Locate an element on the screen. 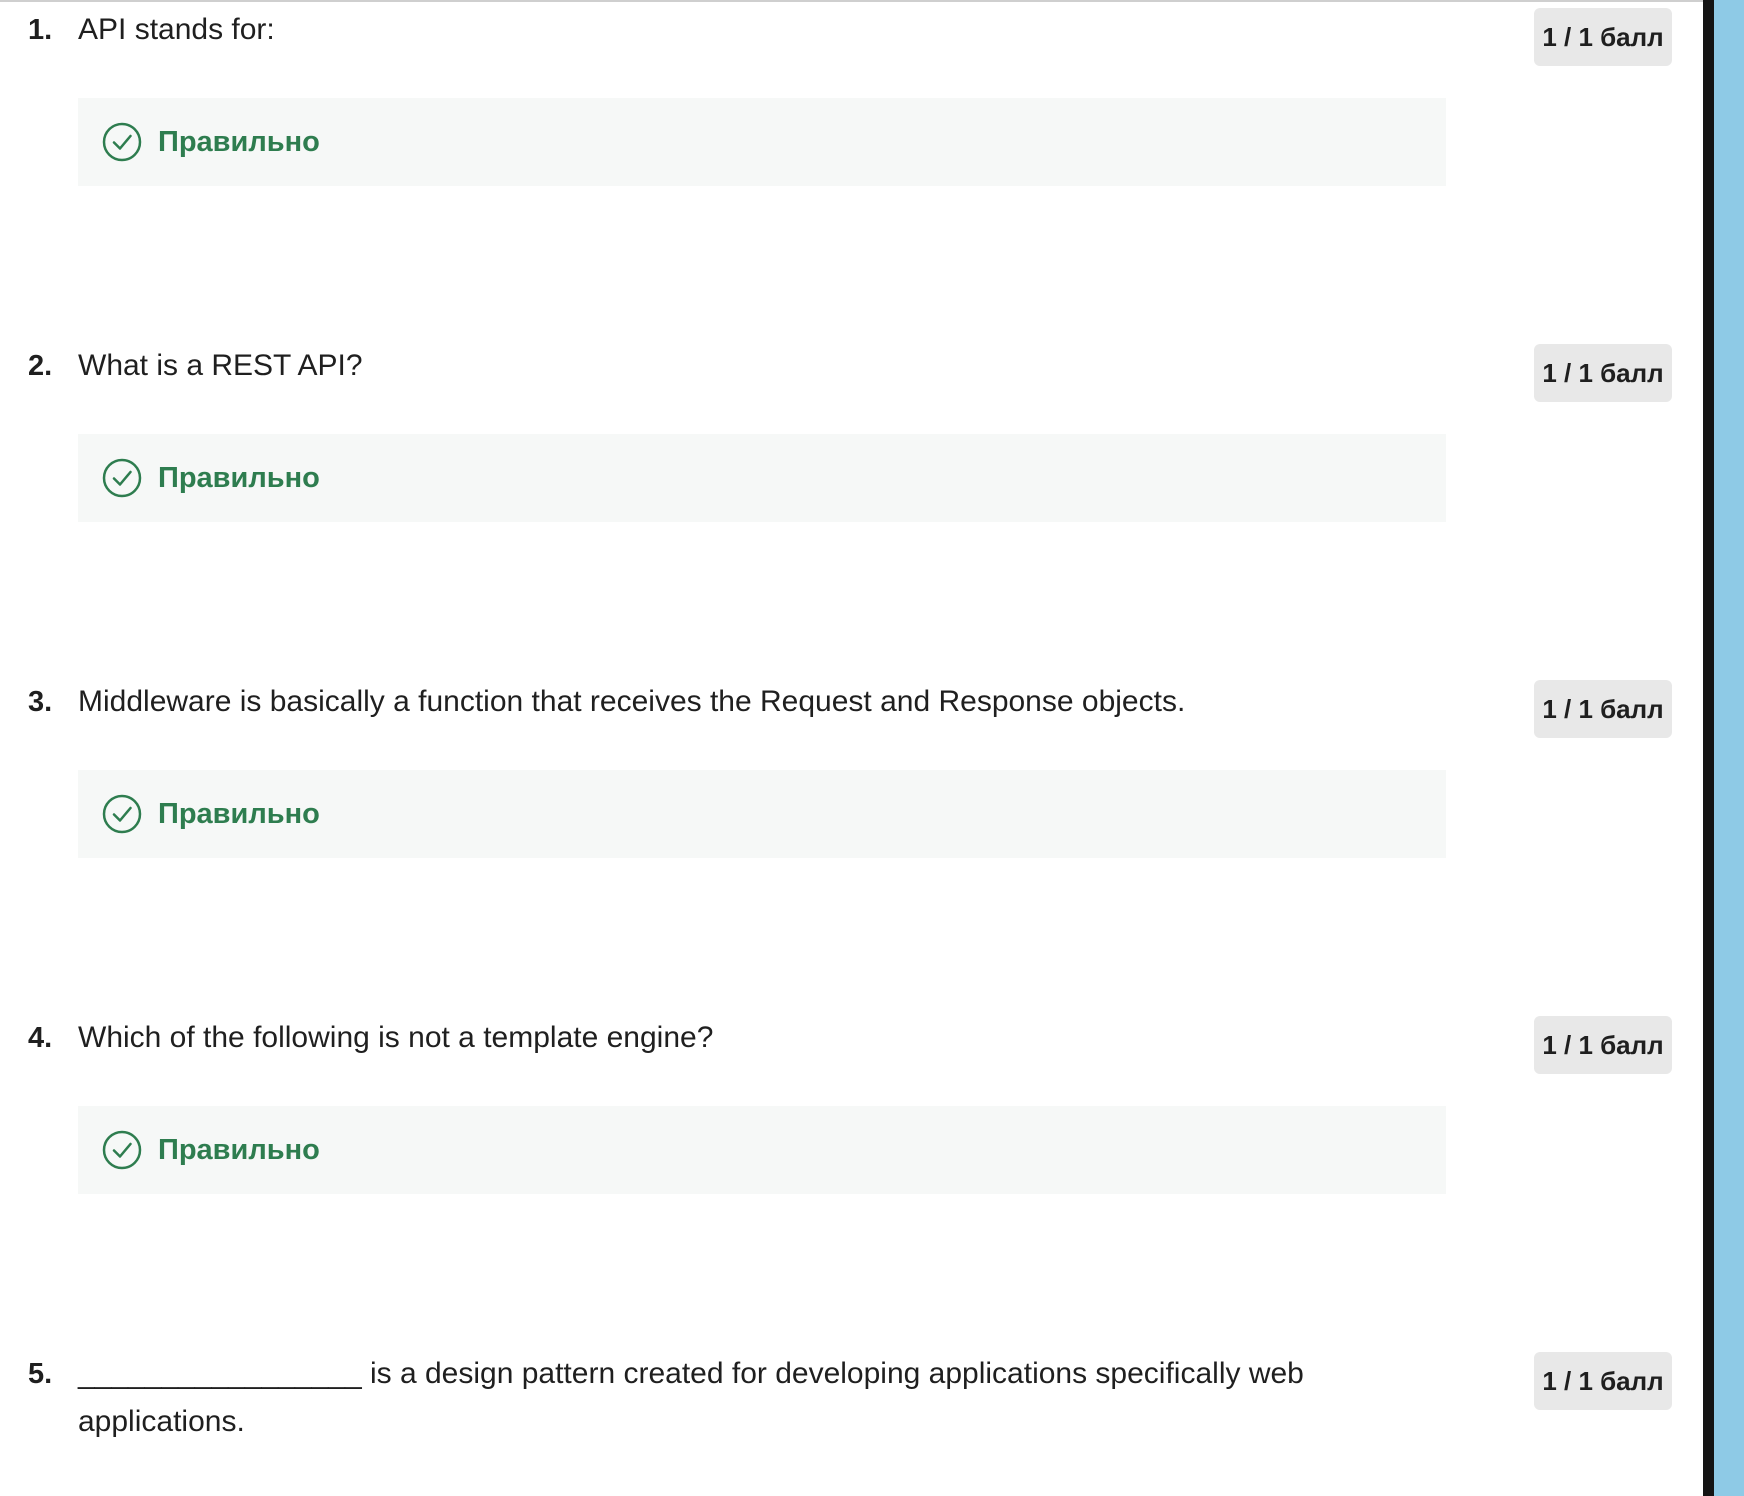 The width and height of the screenshot is (1744, 1496). question-text: API stands for: is located at coordinates (176, 29).